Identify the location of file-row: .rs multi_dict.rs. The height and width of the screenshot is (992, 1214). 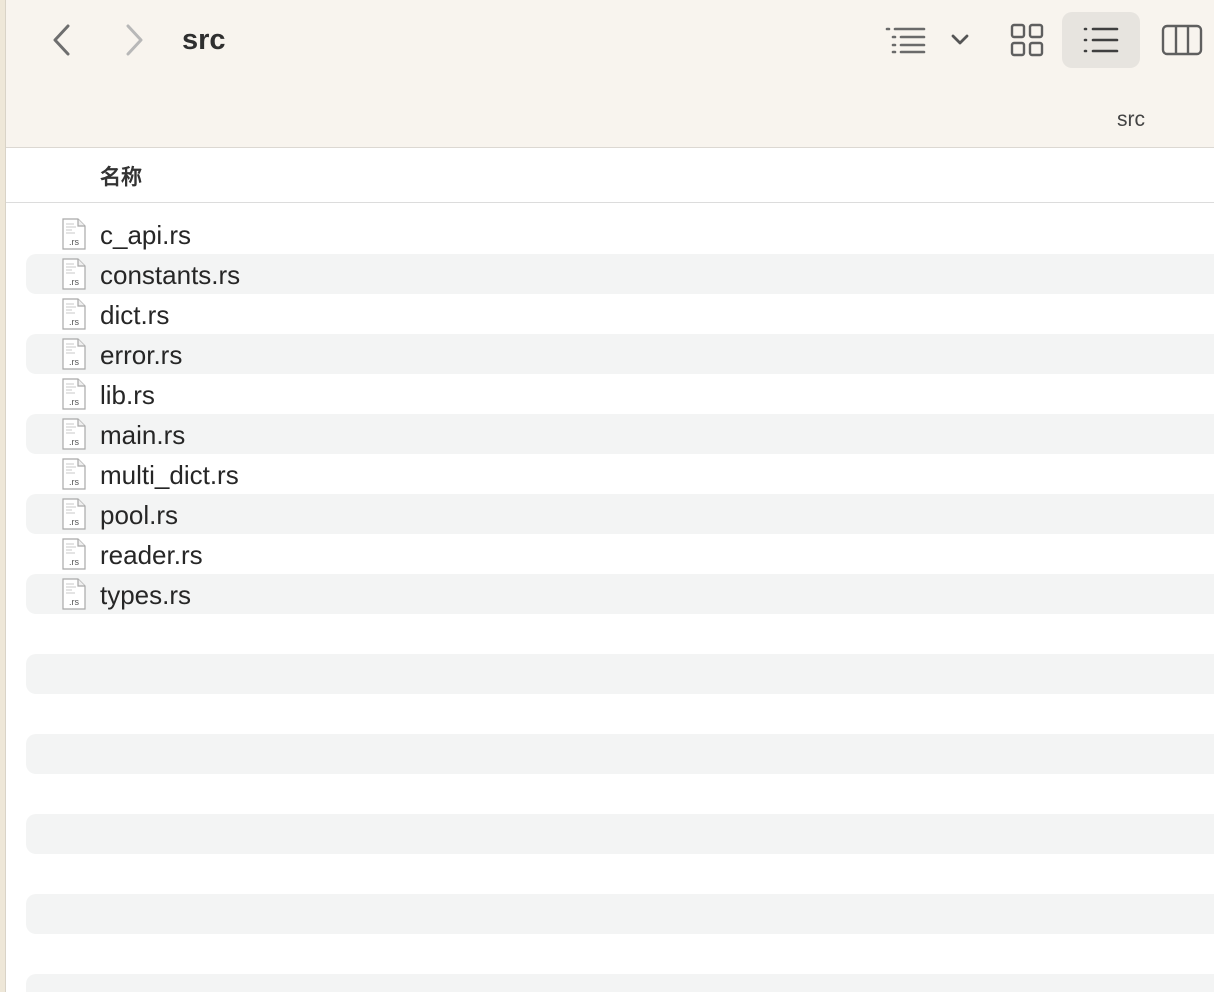
(620, 474).